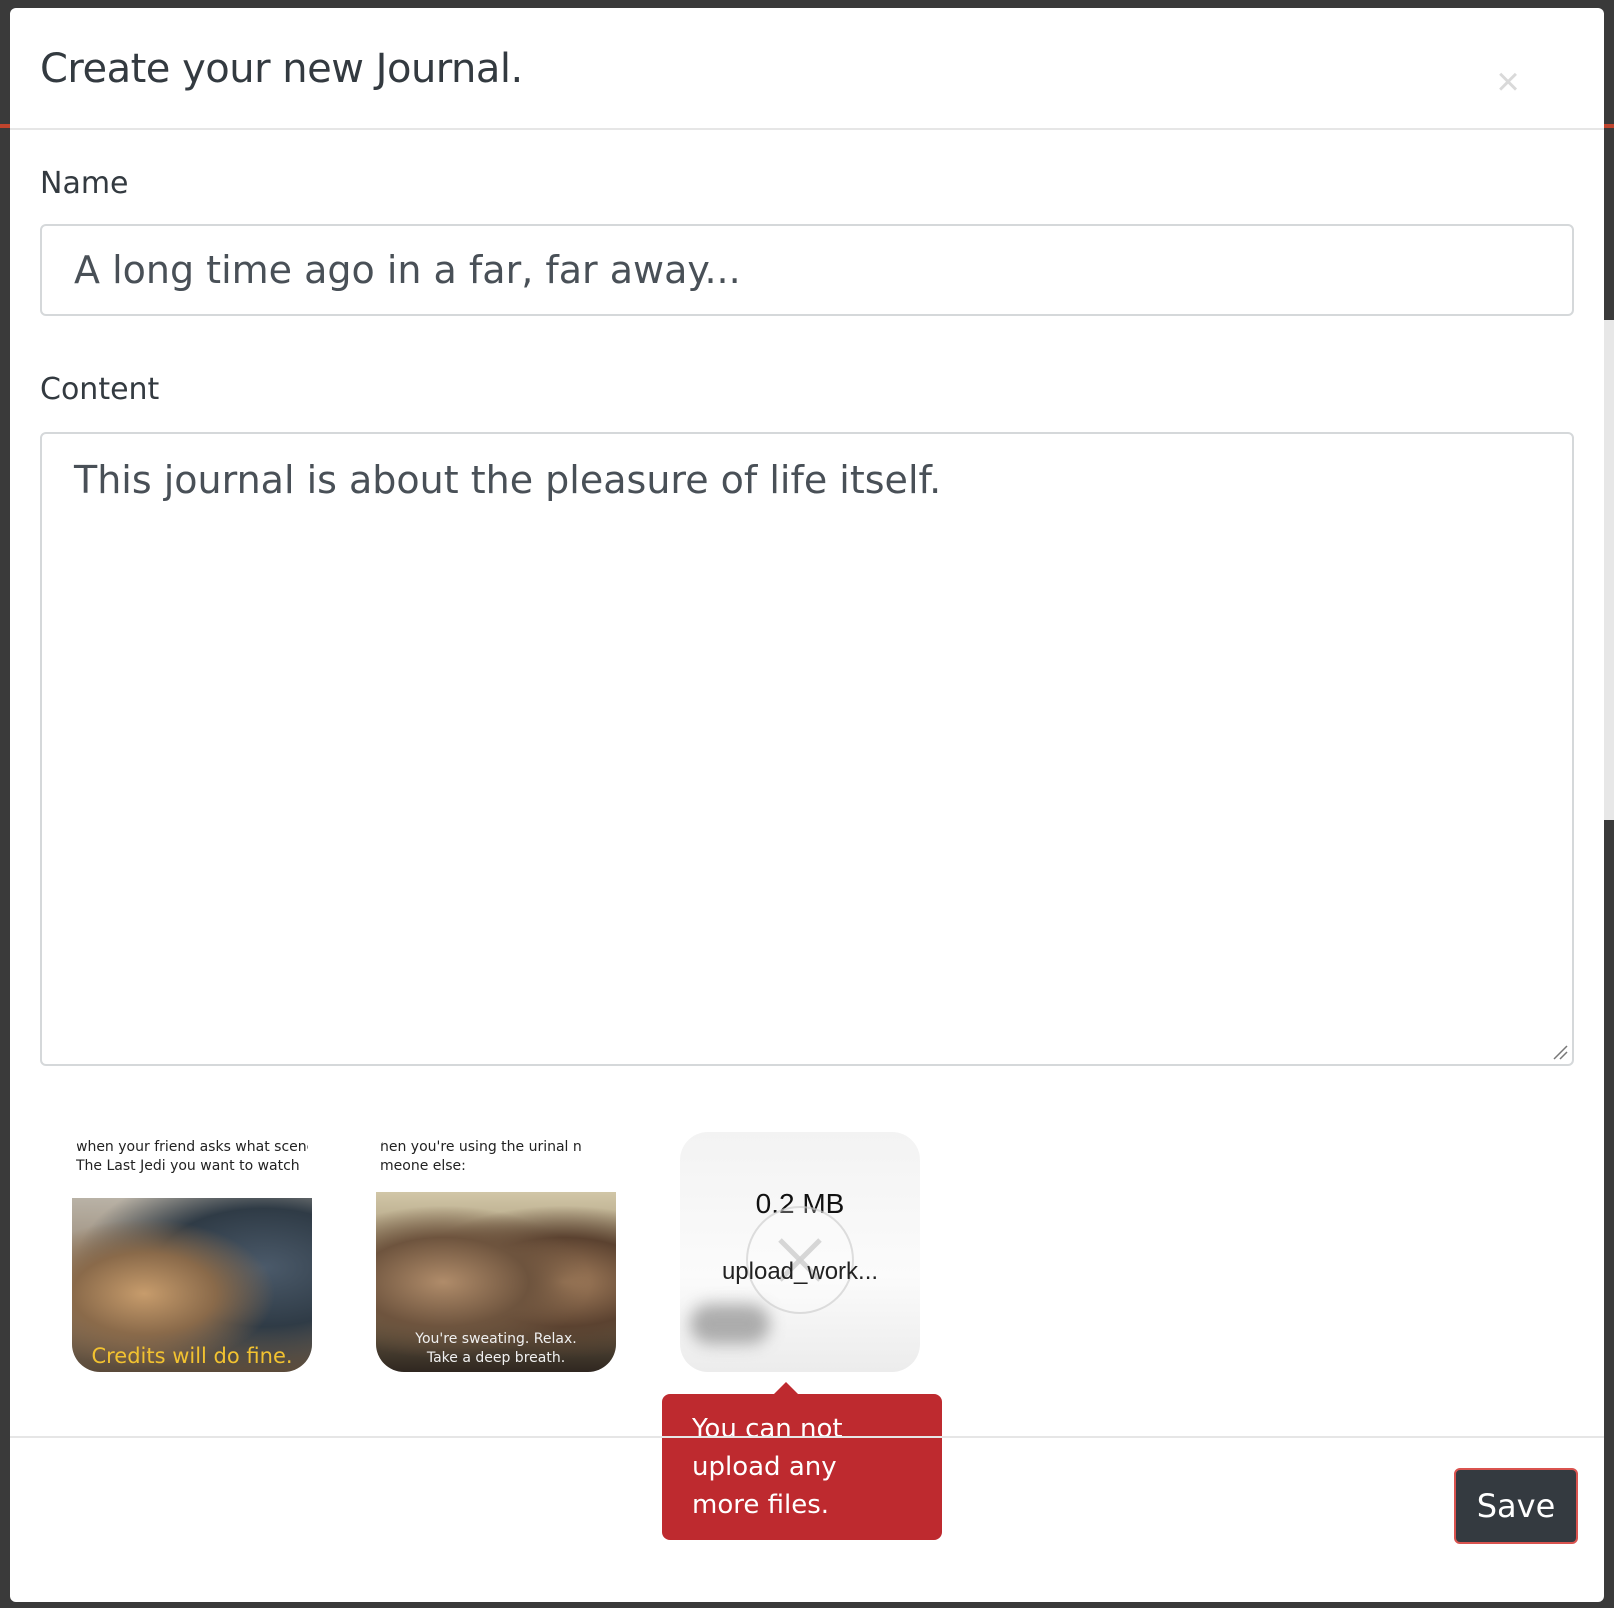 This screenshot has height=1608, width=1614. Describe the element at coordinates (192, 1285) in the screenshot. I see `meme-image: Credits will do fine.` at that location.